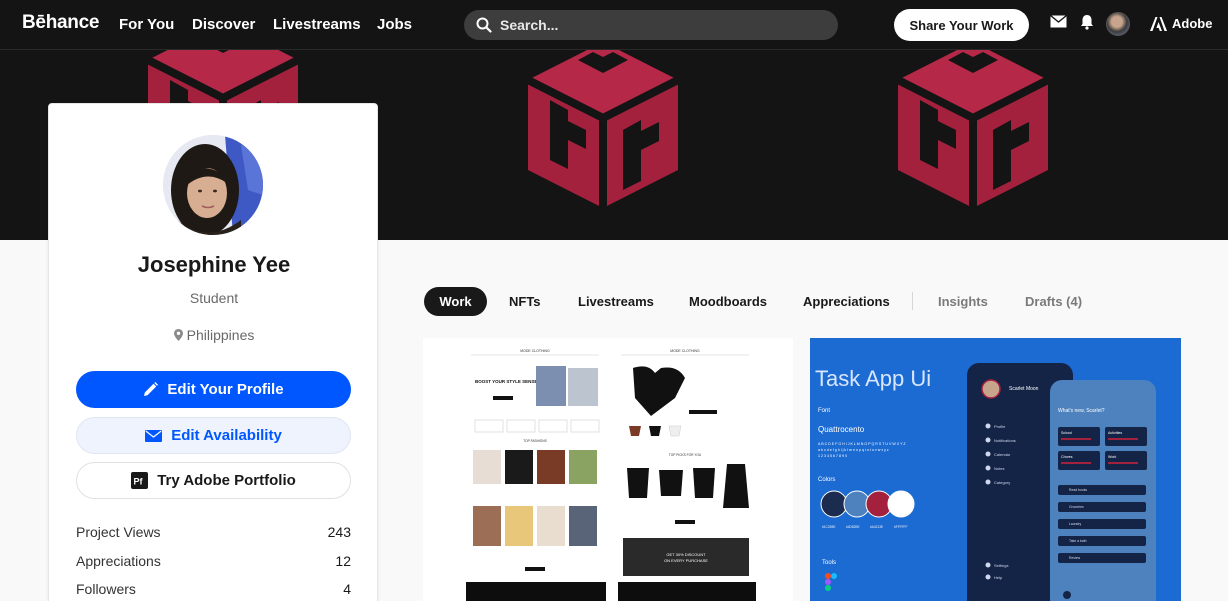 The image size is (1228, 601). I want to click on stat-label: Appreciations, so click(118, 561).